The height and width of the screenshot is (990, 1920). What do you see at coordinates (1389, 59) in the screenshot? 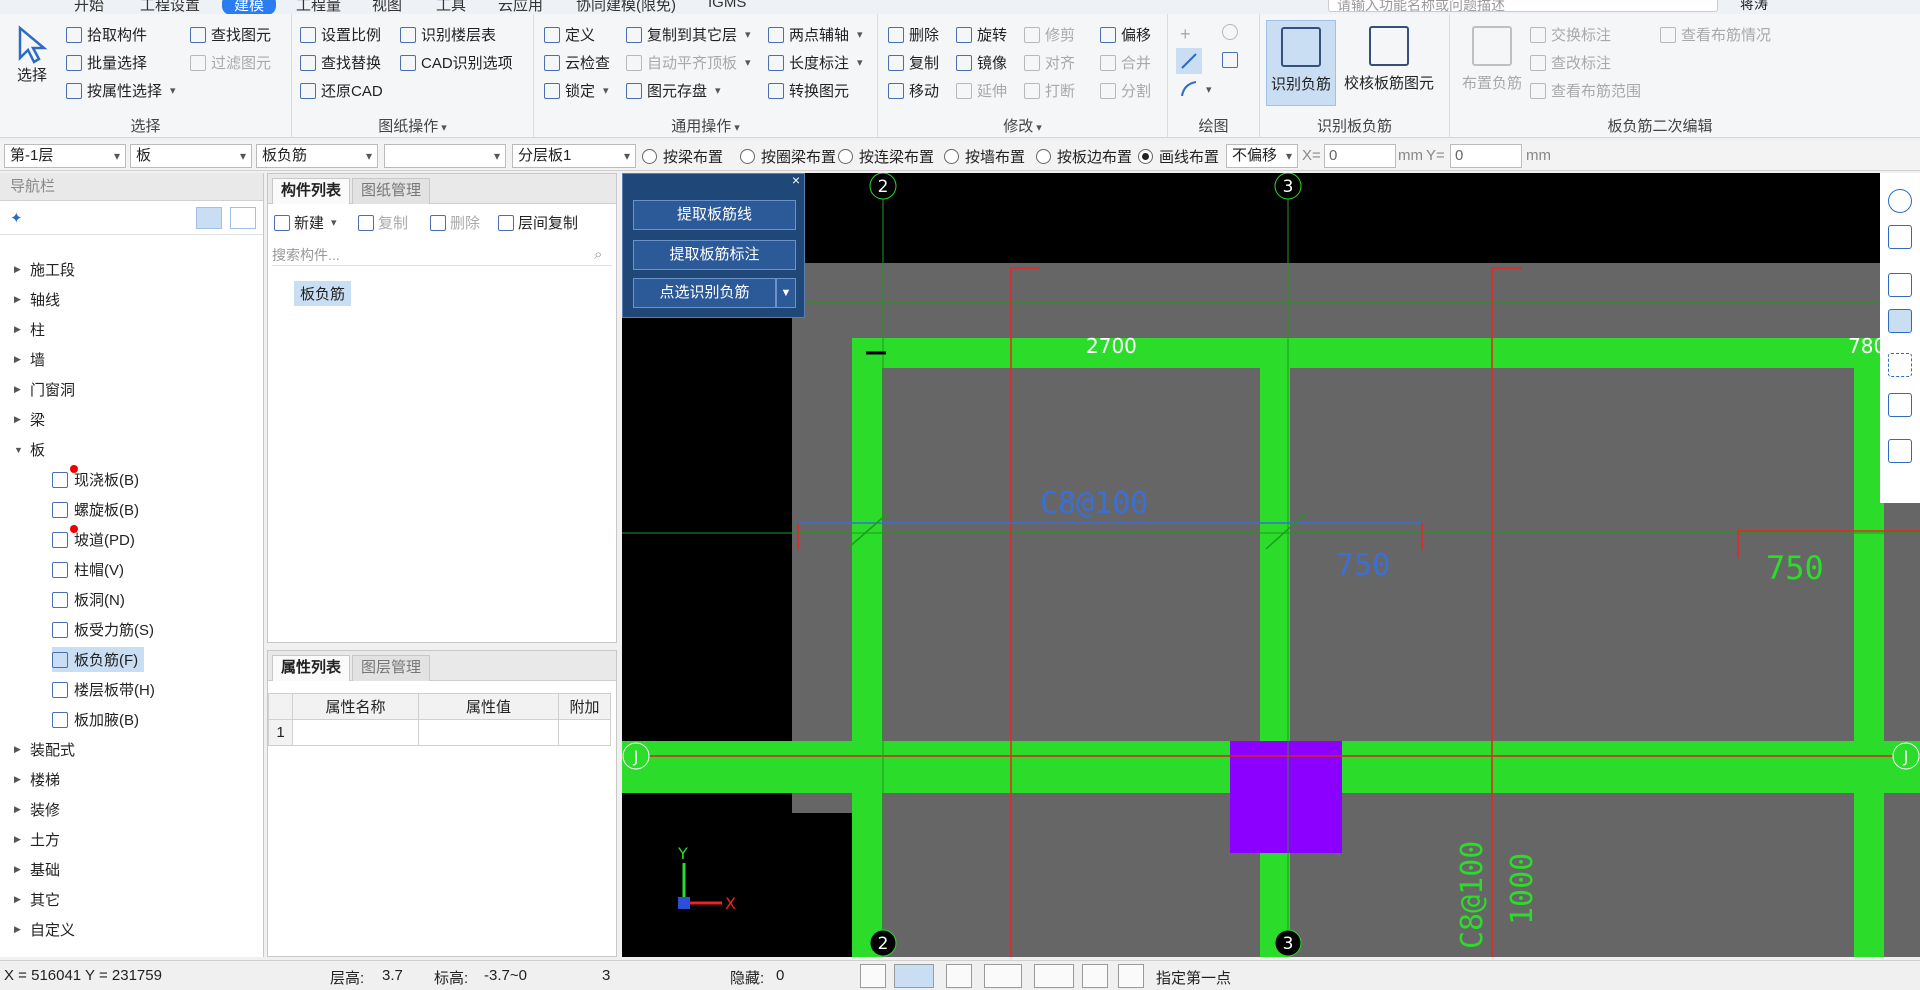
I see `check-slab-rebar-button: 校核板筋图元` at bounding box center [1389, 59].